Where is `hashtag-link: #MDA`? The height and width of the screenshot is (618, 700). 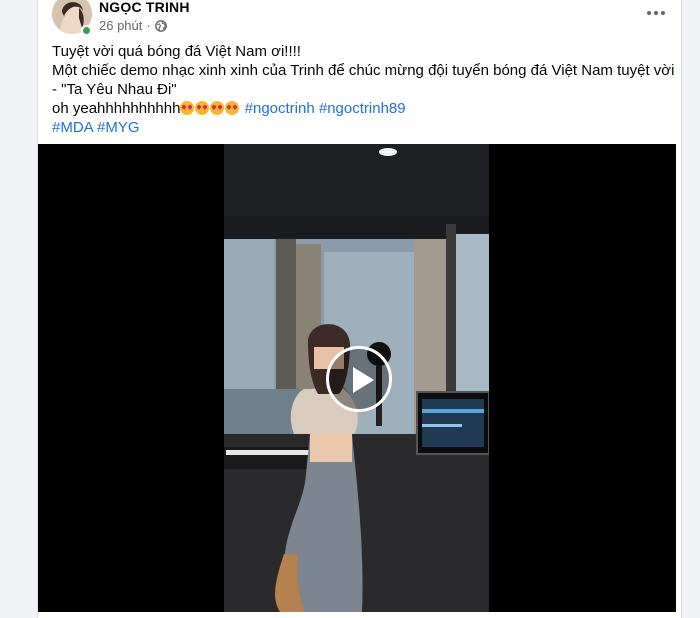 hashtag-link: #MDA is located at coordinates (72, 127).